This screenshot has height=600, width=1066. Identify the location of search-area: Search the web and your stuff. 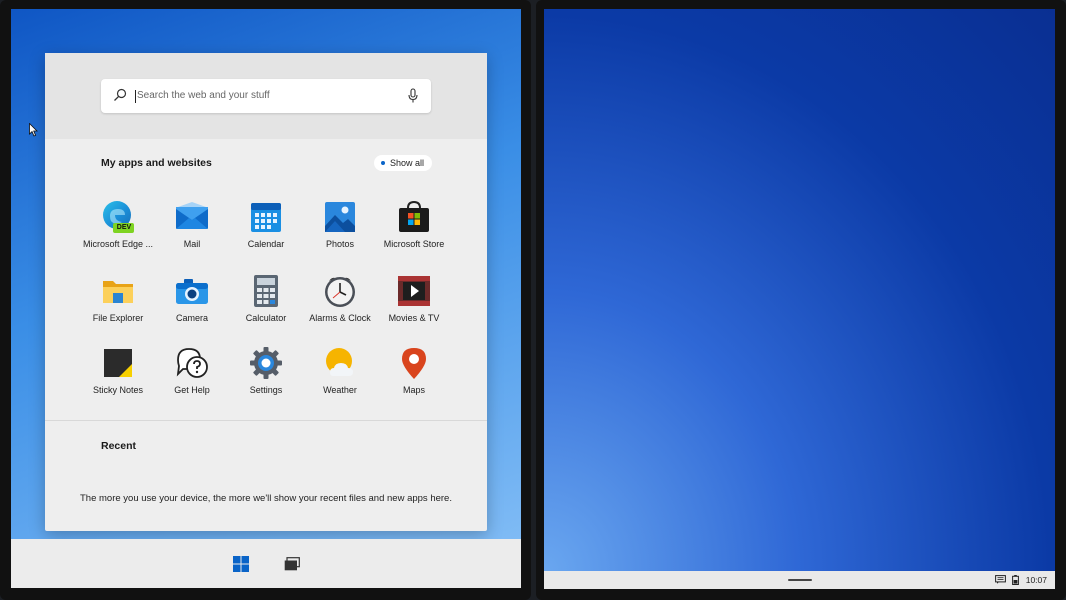
(266, 96).